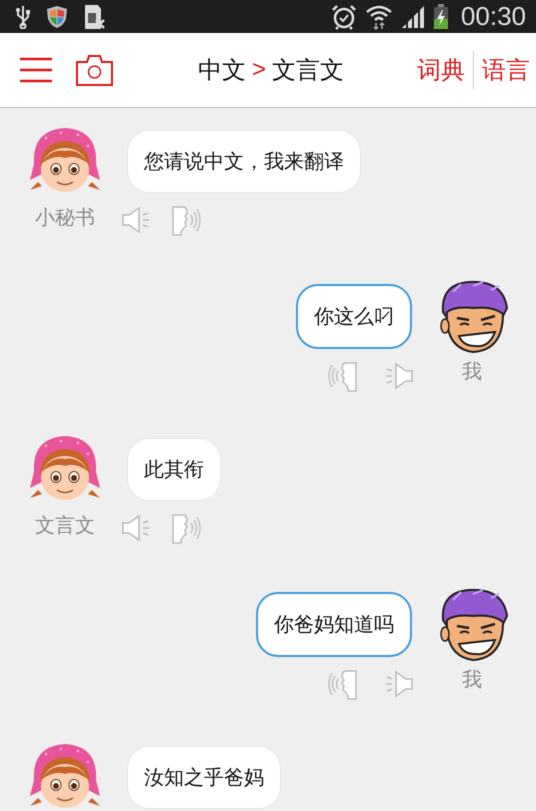 This screenshot has height=811, width=536. What do you see at coordinates (308, 70) in the screenshot?
I see `target-language: 文言文` at bounding box center [308, 70].